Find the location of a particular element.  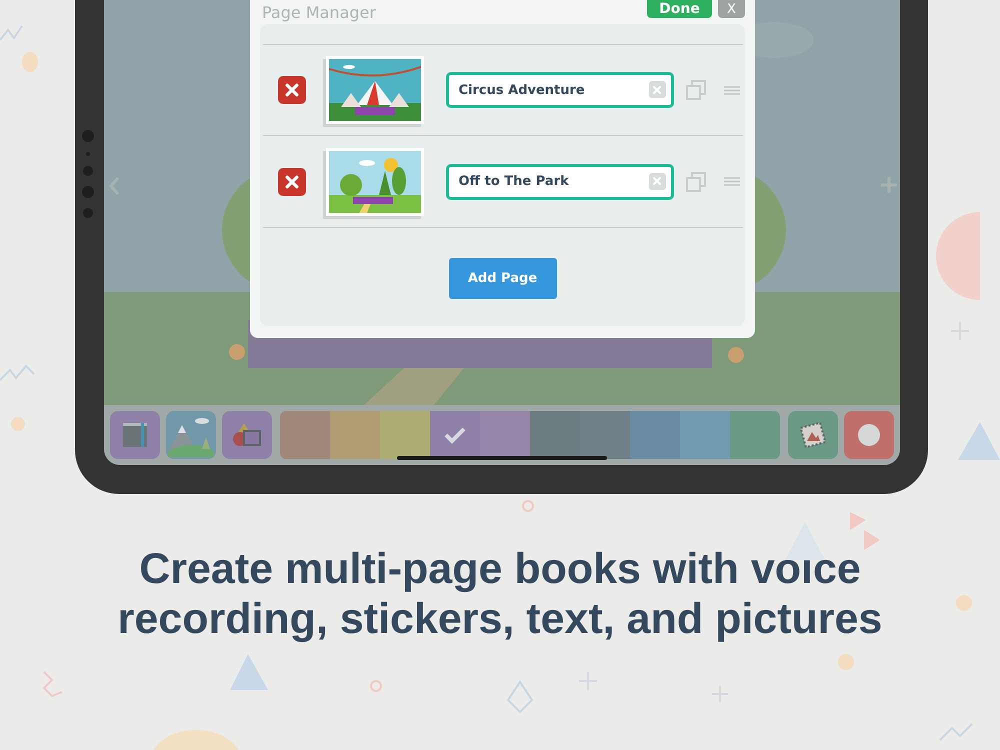

book-icon is located at coordinates (135, 435).